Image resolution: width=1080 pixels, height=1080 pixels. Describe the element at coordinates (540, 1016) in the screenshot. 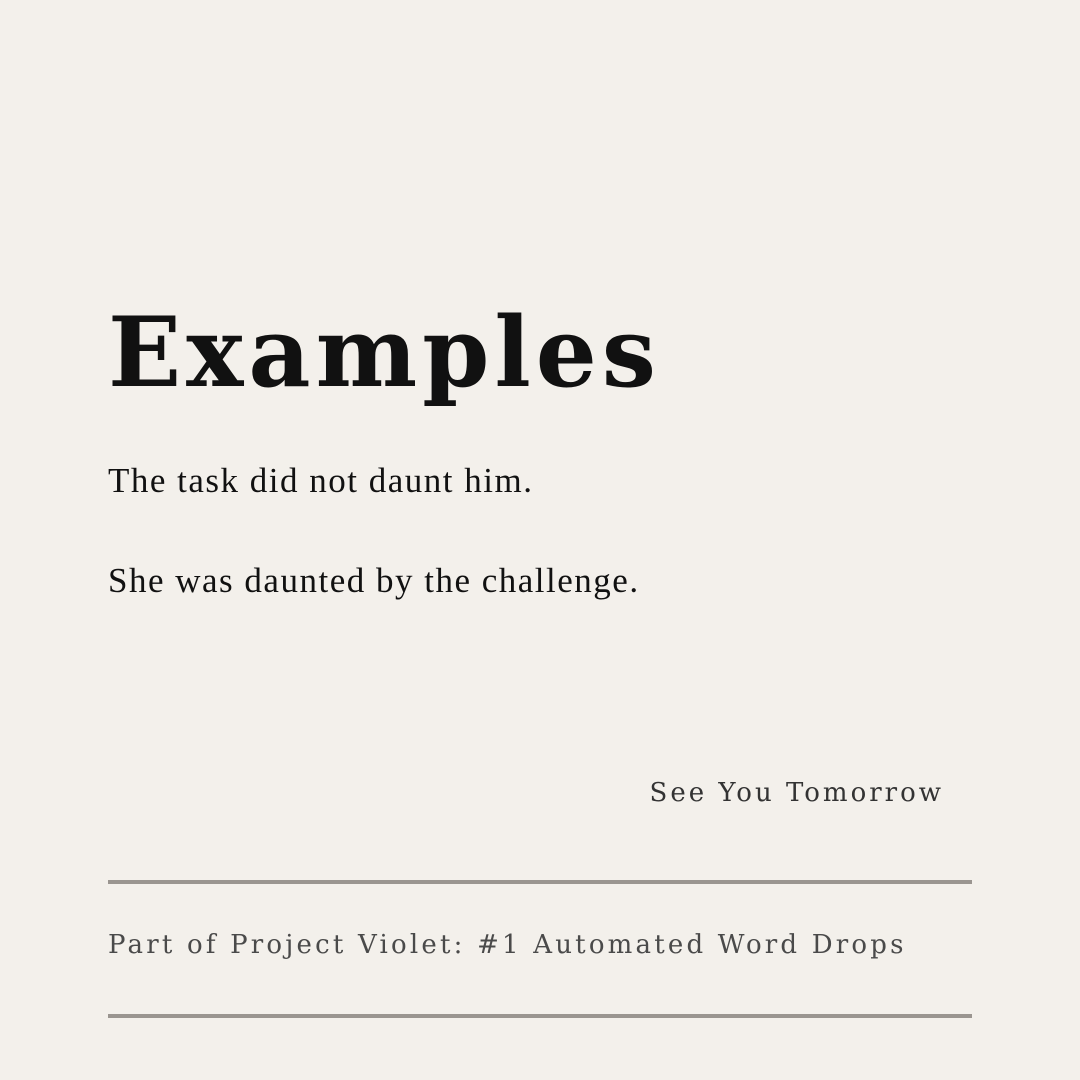

I see `bottom-divider` at that location.